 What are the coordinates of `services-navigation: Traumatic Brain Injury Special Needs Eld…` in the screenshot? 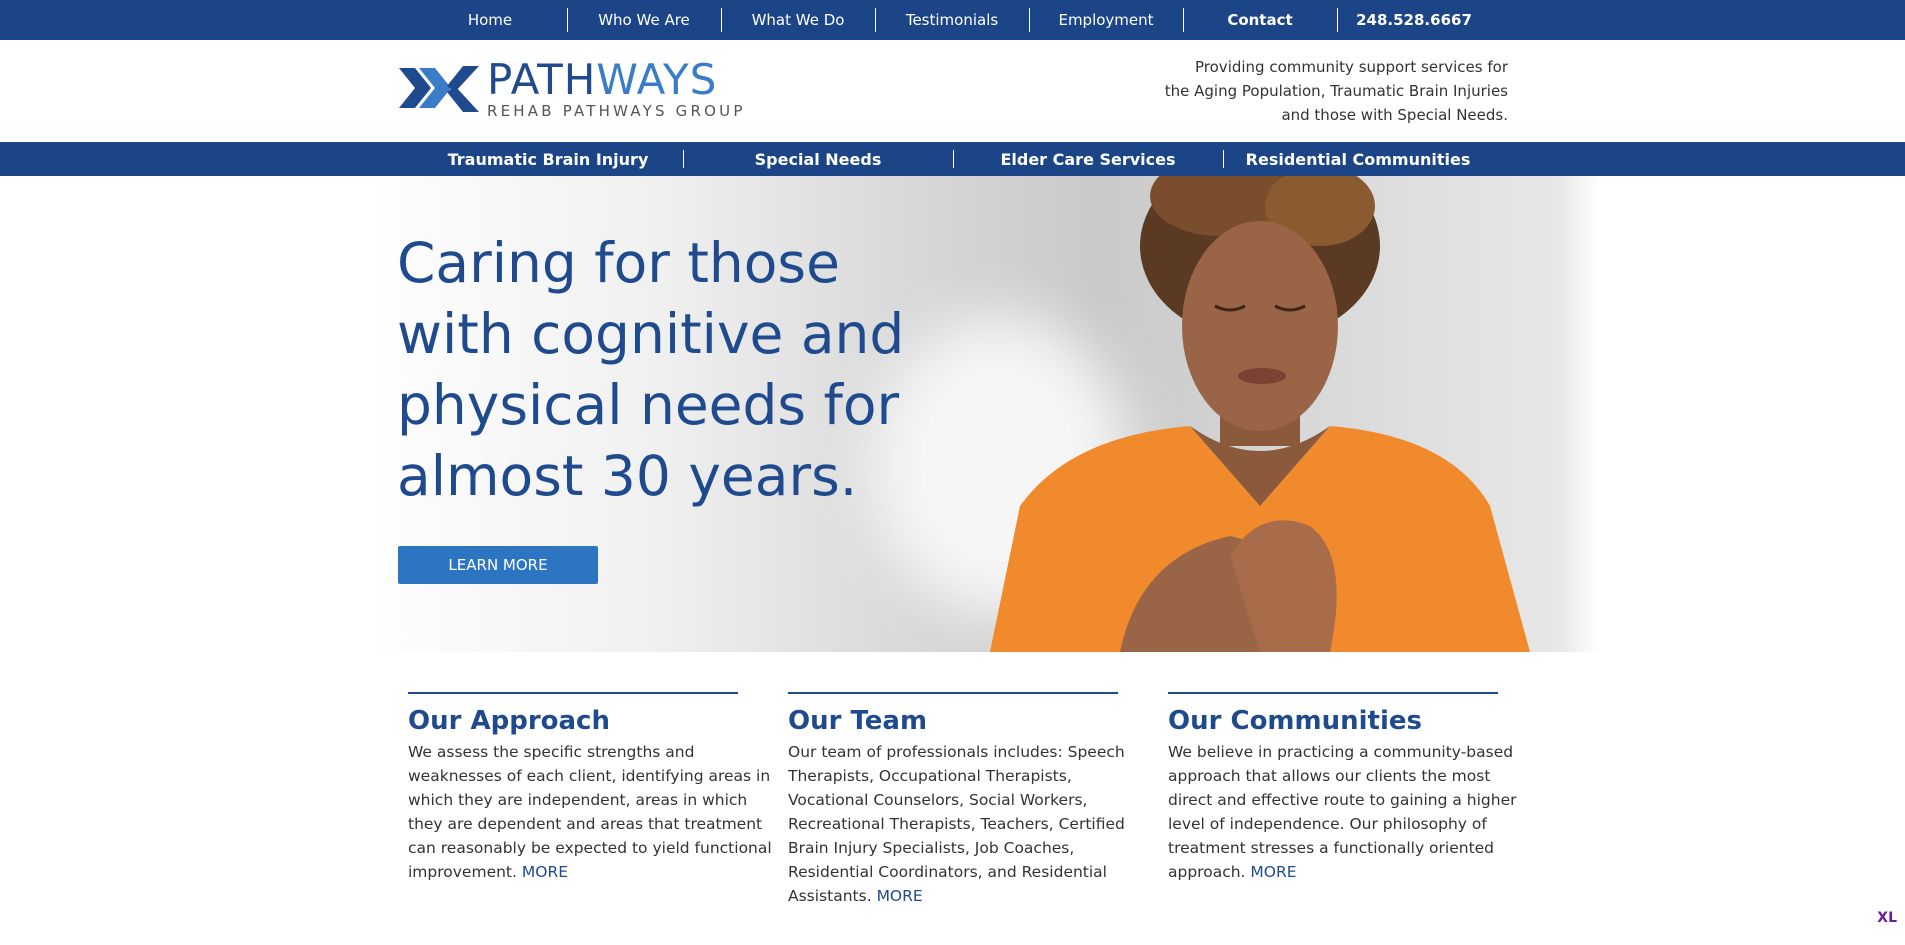 It's located at (952, 159).